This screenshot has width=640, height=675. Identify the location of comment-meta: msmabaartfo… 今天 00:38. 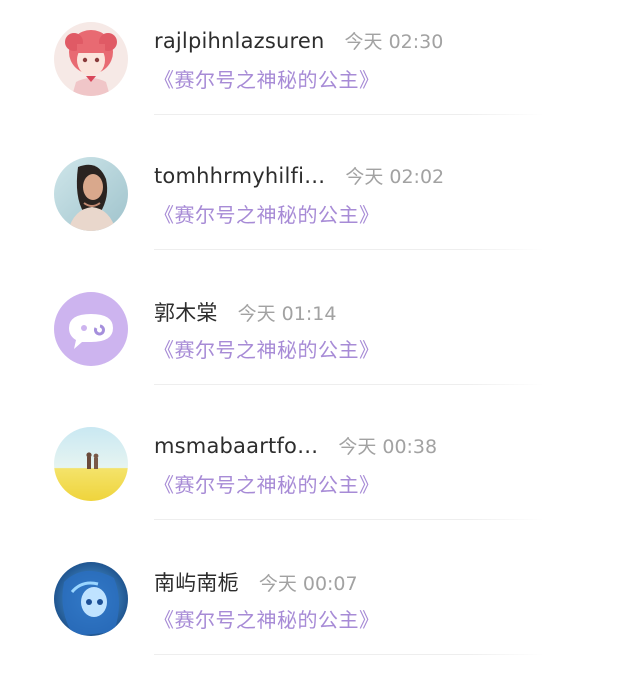
(295, 447).